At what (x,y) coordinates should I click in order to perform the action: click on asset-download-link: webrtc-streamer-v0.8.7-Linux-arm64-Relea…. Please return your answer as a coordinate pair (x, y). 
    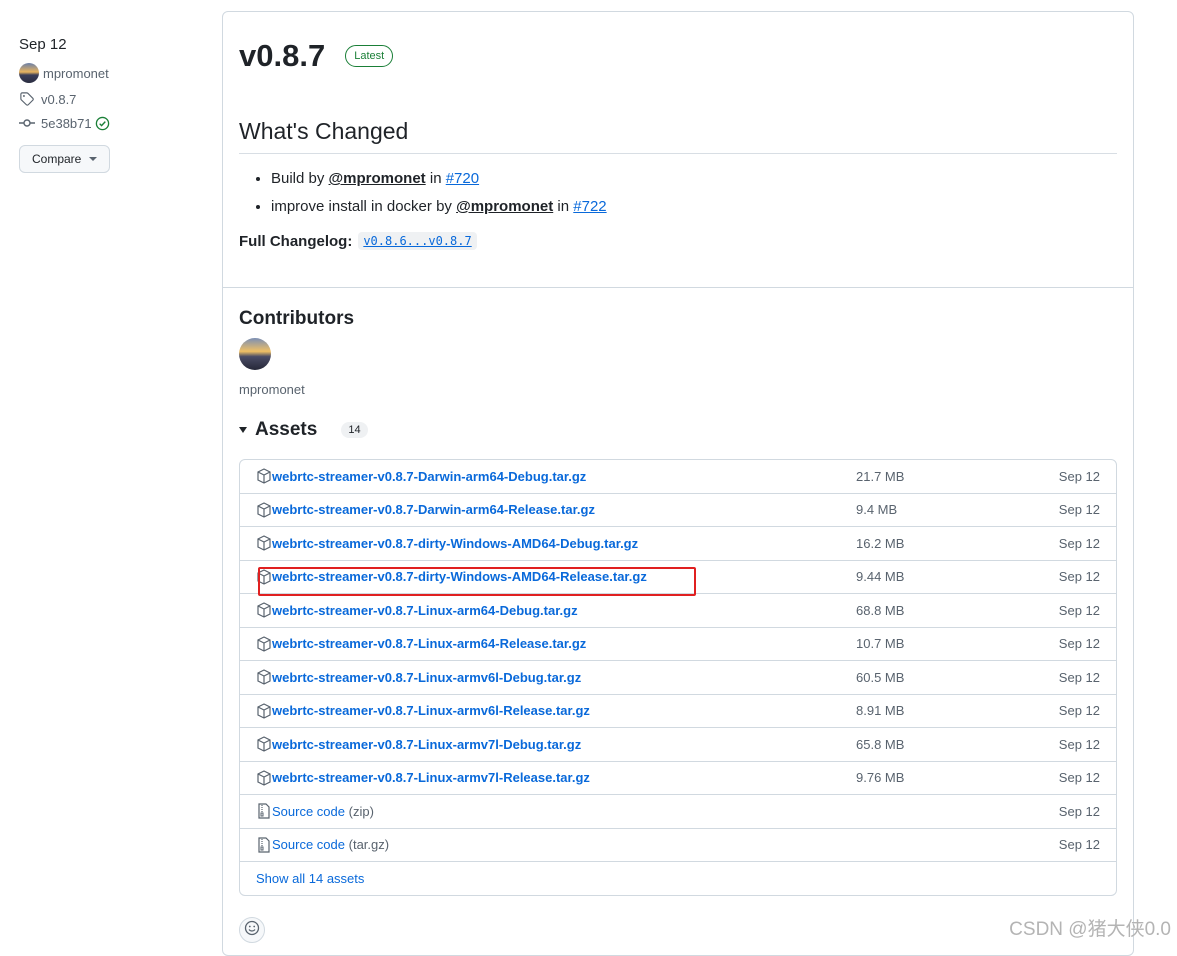
    Looking at the image, I should click on (429, 643).